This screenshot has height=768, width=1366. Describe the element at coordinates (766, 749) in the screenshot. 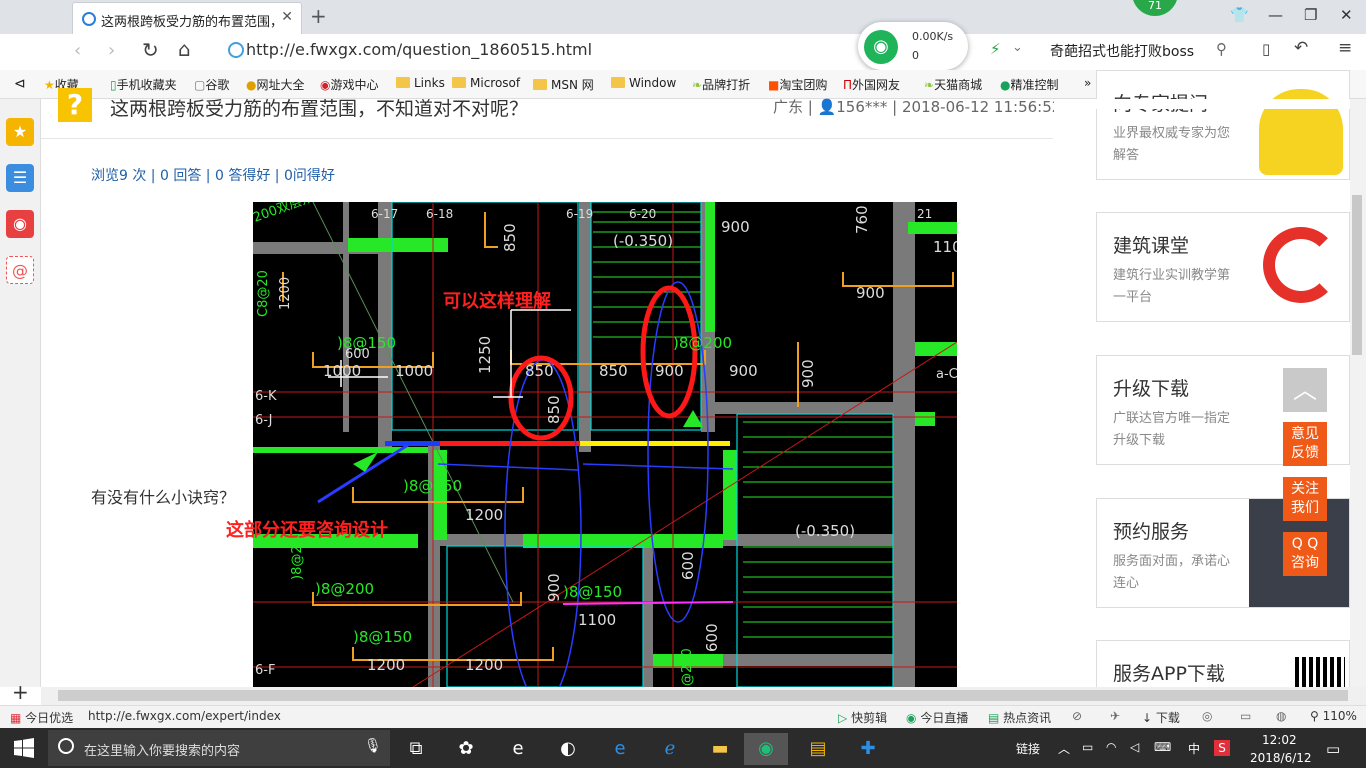

I see `browser-taskbar-icon: ◉` at that location.